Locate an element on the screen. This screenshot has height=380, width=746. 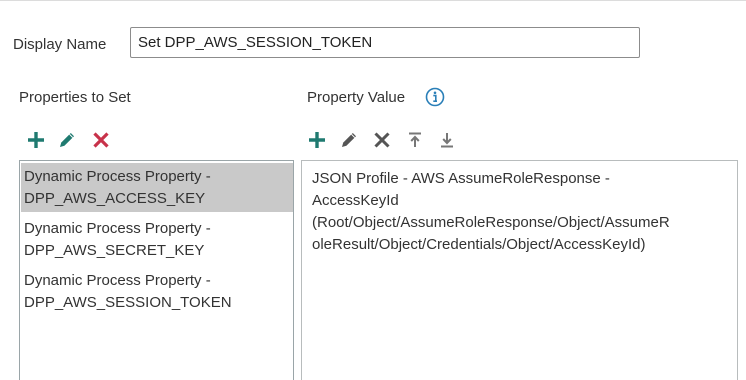
move-to-top-button is located at coordinates (415, 140).